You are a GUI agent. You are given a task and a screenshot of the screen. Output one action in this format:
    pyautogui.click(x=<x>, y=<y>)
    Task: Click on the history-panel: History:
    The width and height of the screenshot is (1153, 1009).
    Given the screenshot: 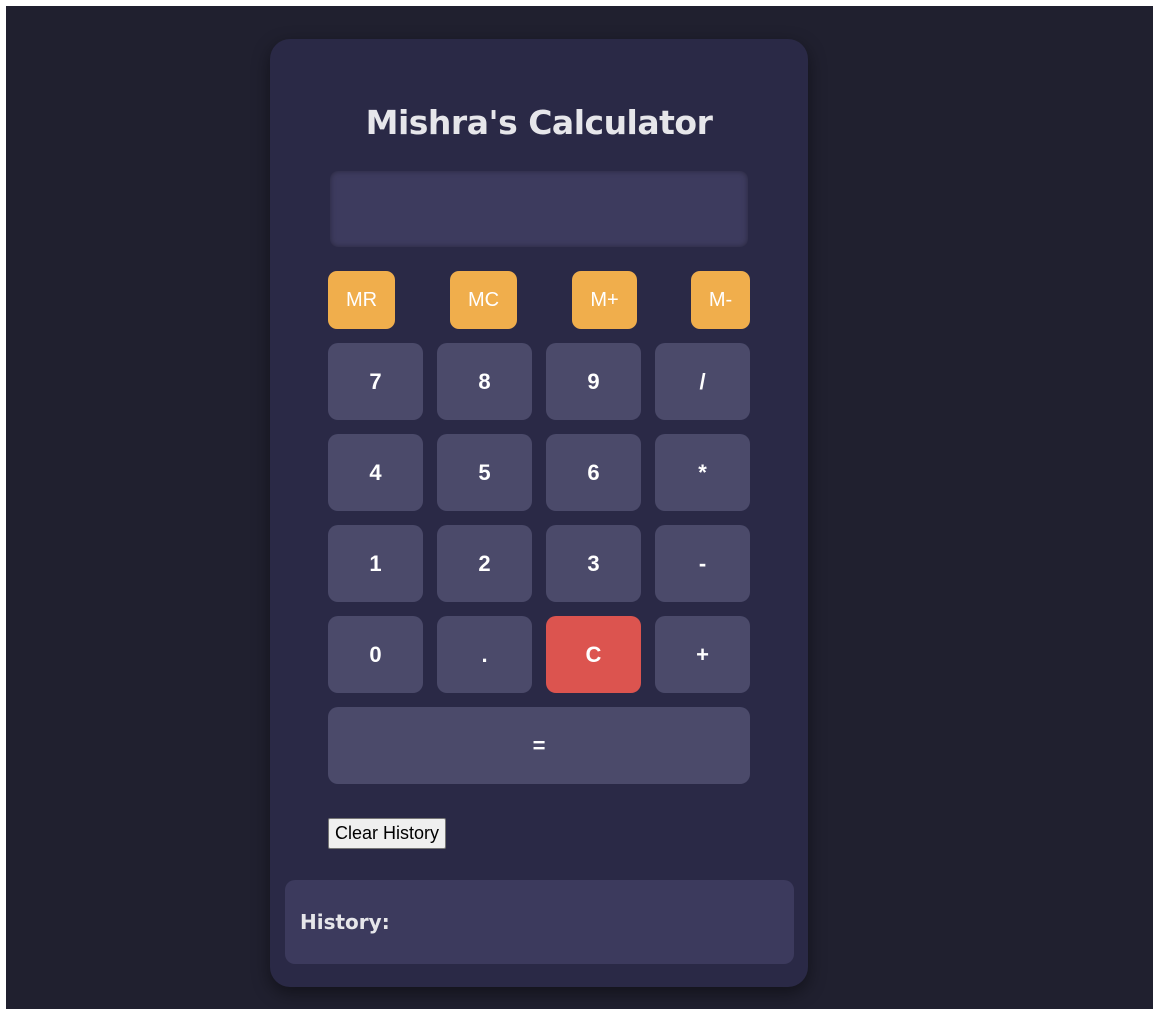 What is the action you would take?
    pyautogui.click(x=539, y=922)
    